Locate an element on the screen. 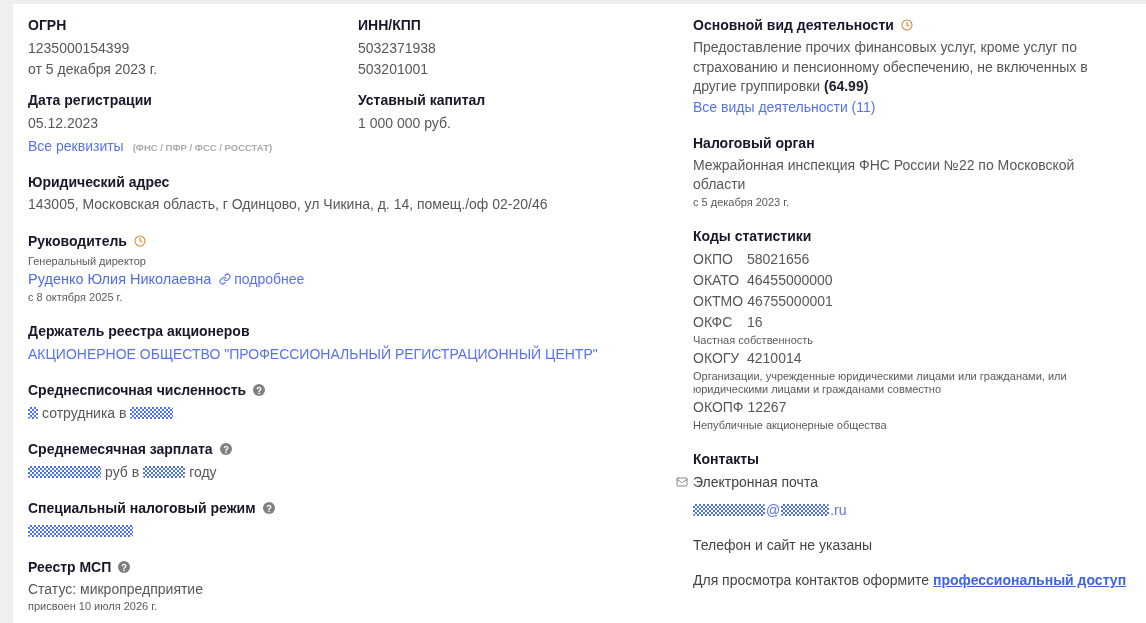 This screenshot has width=1146, height=623. code-value: 12267 is located at coordinates (767, 407).